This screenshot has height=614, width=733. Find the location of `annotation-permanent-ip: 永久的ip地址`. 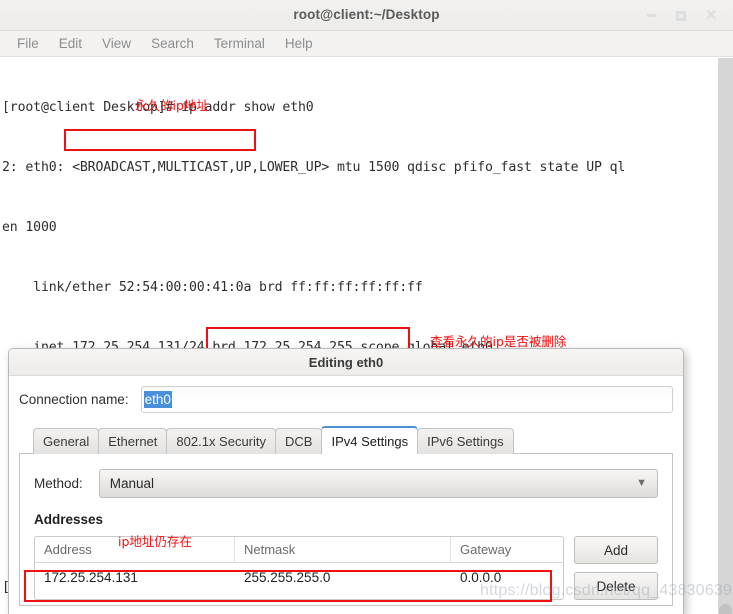

annotation-permanent-ip: 永久的ip地址 is located at coordinates (172, 105).